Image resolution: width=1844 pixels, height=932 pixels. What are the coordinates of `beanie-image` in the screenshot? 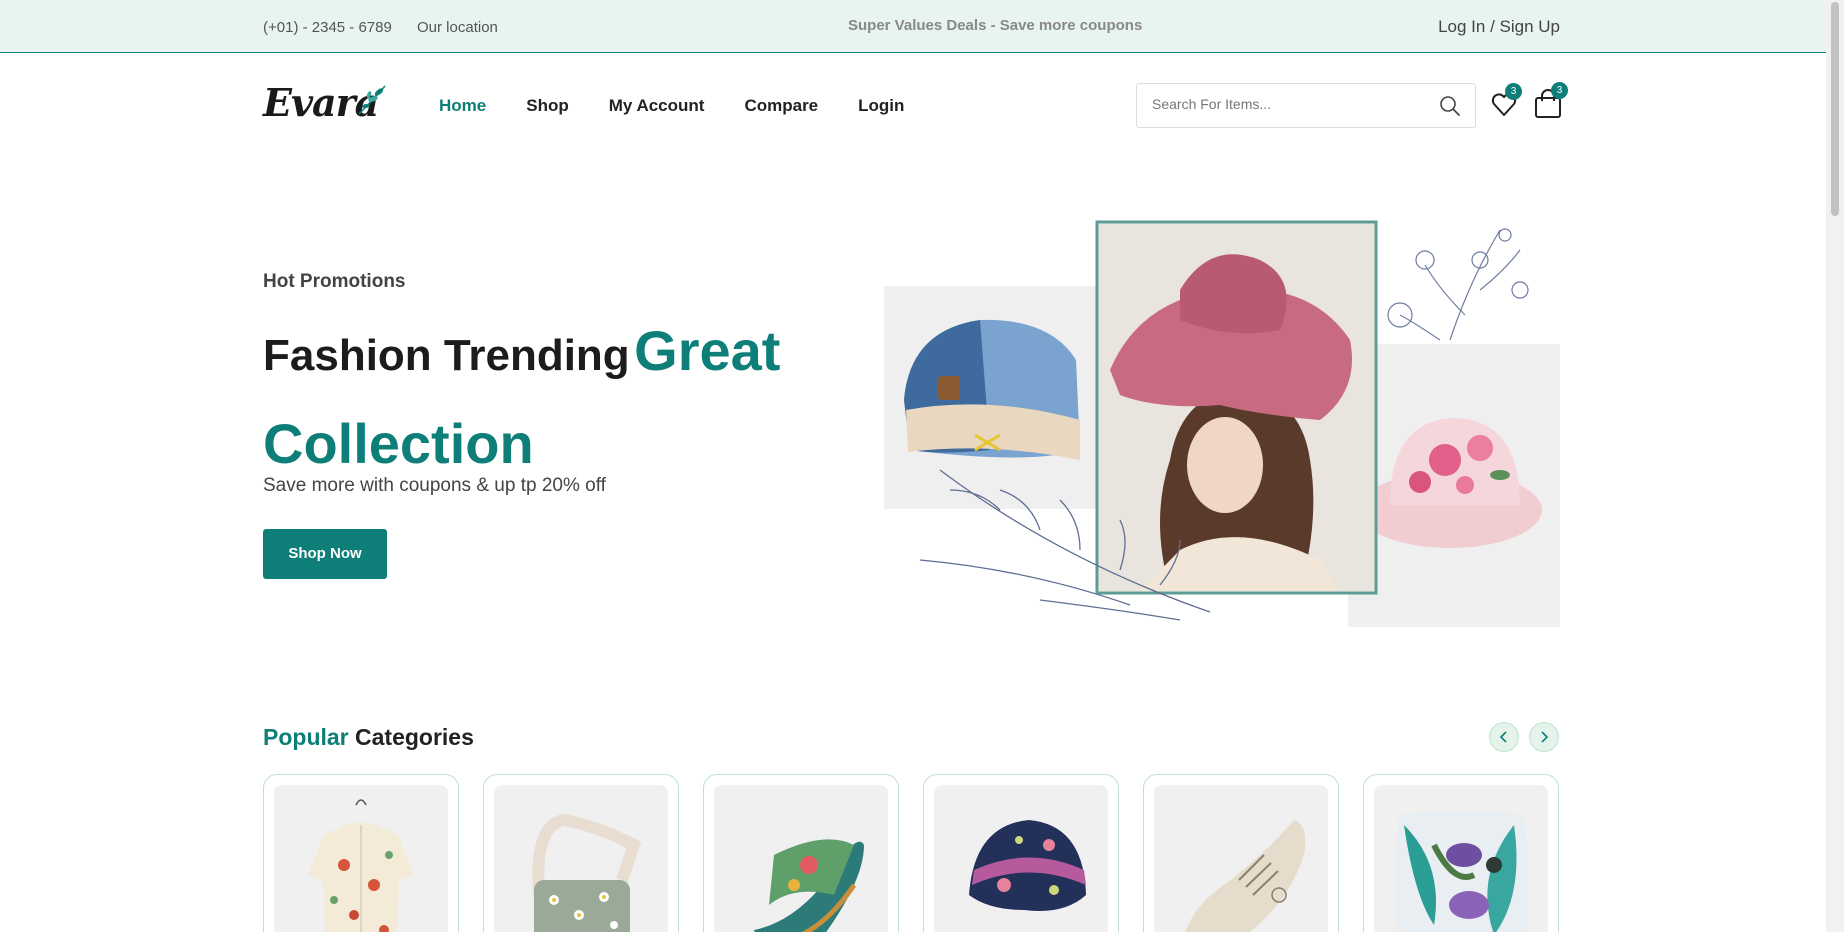 It's located at (1021, 858).